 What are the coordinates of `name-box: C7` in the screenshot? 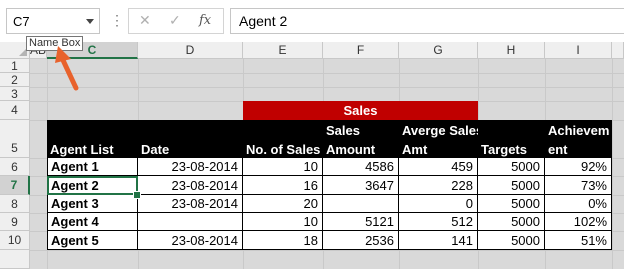 It's located at (53, 21).